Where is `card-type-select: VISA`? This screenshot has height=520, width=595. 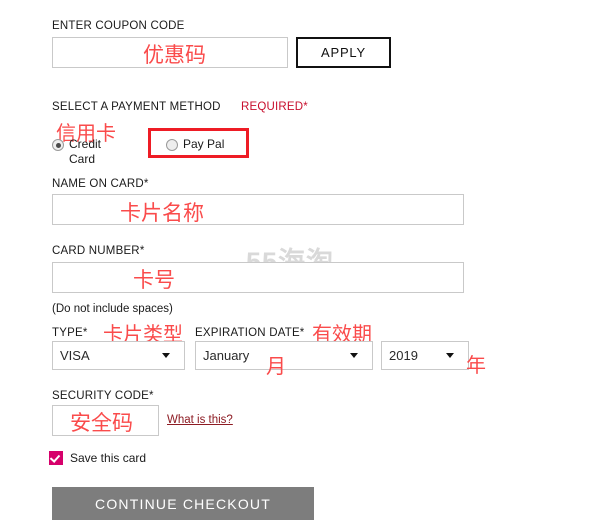 card-type-select: VISA is located at coordinates (118, 355).